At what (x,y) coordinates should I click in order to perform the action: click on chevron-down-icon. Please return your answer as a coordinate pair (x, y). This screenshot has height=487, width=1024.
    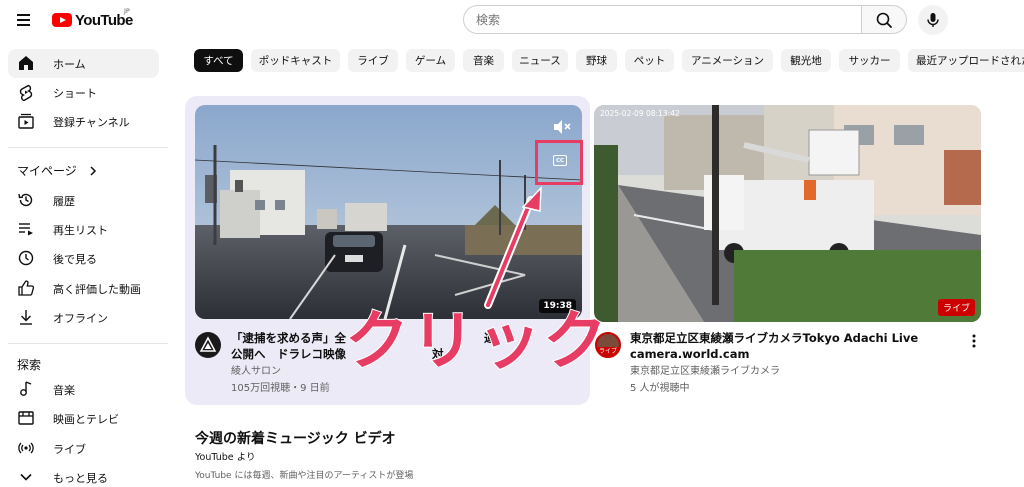
    Looking at the image, I should click on (26, 477).